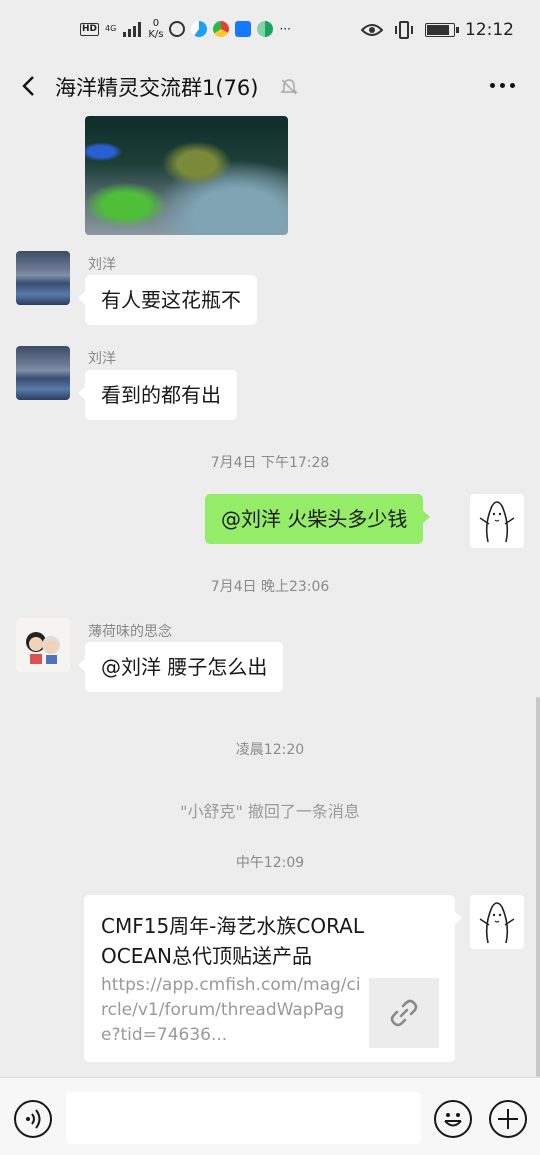 The image size is (540, 1155). What do you see at coordinates (233, 941) in the screenshot?
I see `link-title: CMF15周年-海艺水族CORAL OCEAN总代顶贴送产品` at bounding box center [233, 941].